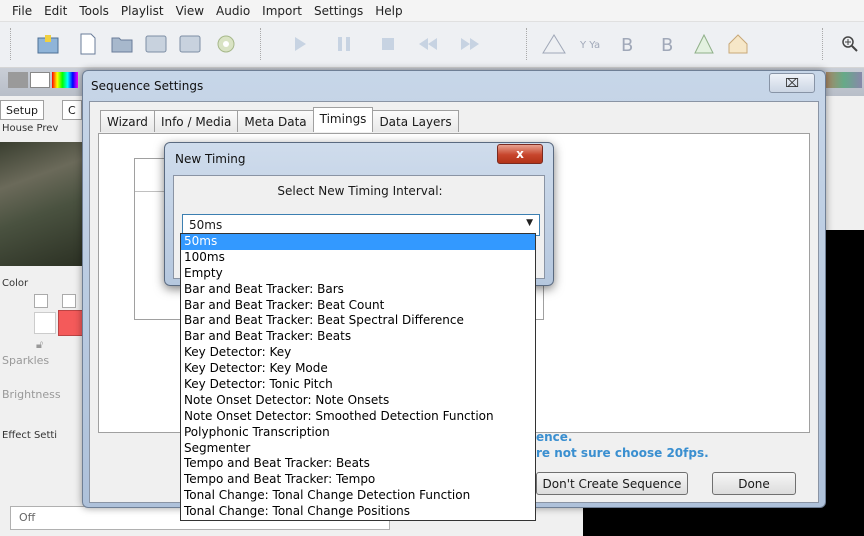 This screenshot has width=864, height=536. I want to click on tab-data-layers: Data Layers, so click(415, 121).